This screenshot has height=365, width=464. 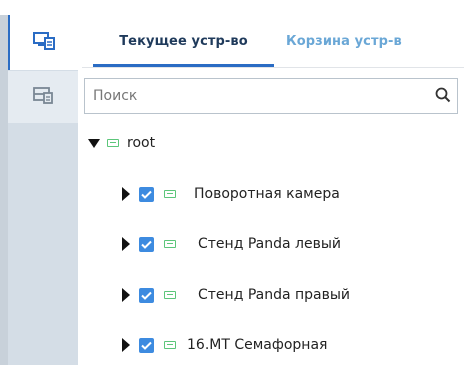 I want to click on rail-empty-area, so click(x=43, y=244).